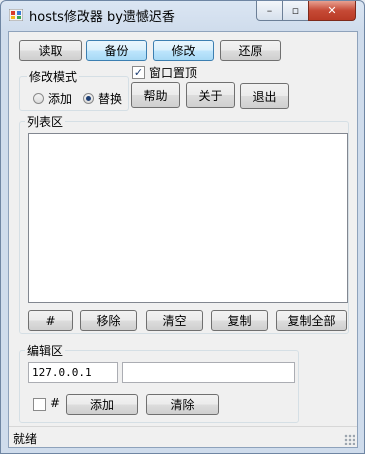 This screenshot has height=454, width=365. I want to click on list-copy-button: 复制, so click(239, 320).